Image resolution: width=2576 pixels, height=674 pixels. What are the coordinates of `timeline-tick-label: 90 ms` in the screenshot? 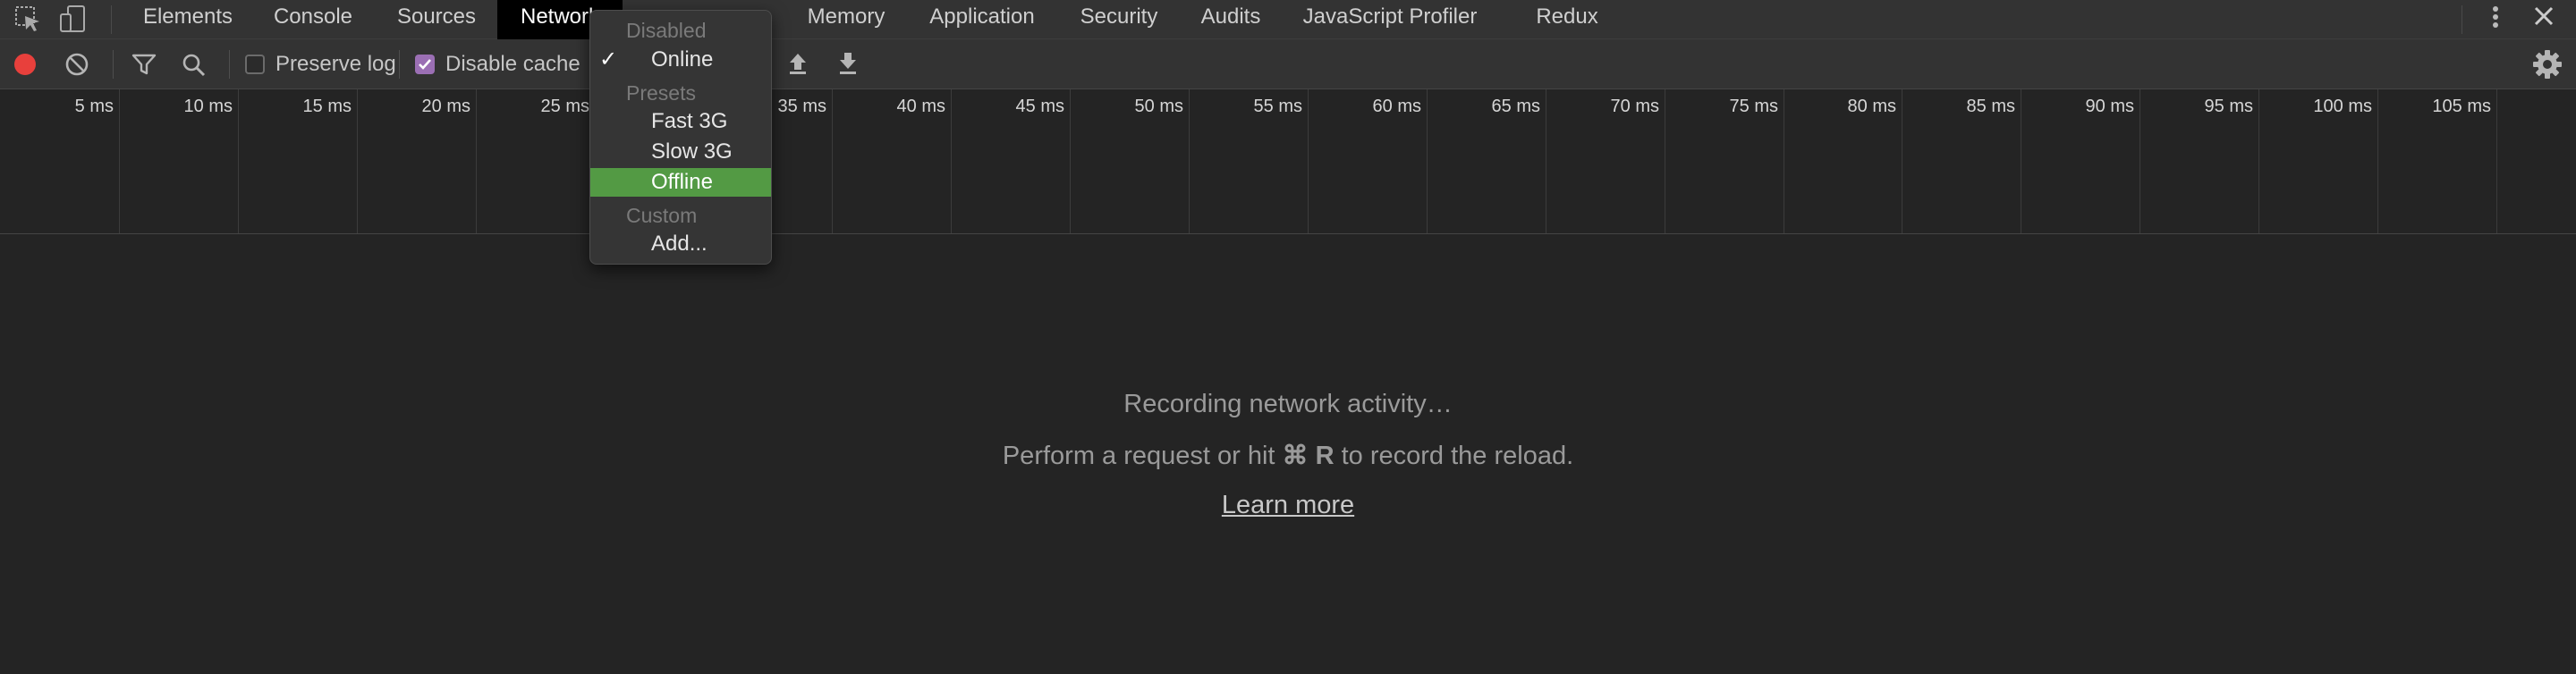 It's located at (2109, 106).